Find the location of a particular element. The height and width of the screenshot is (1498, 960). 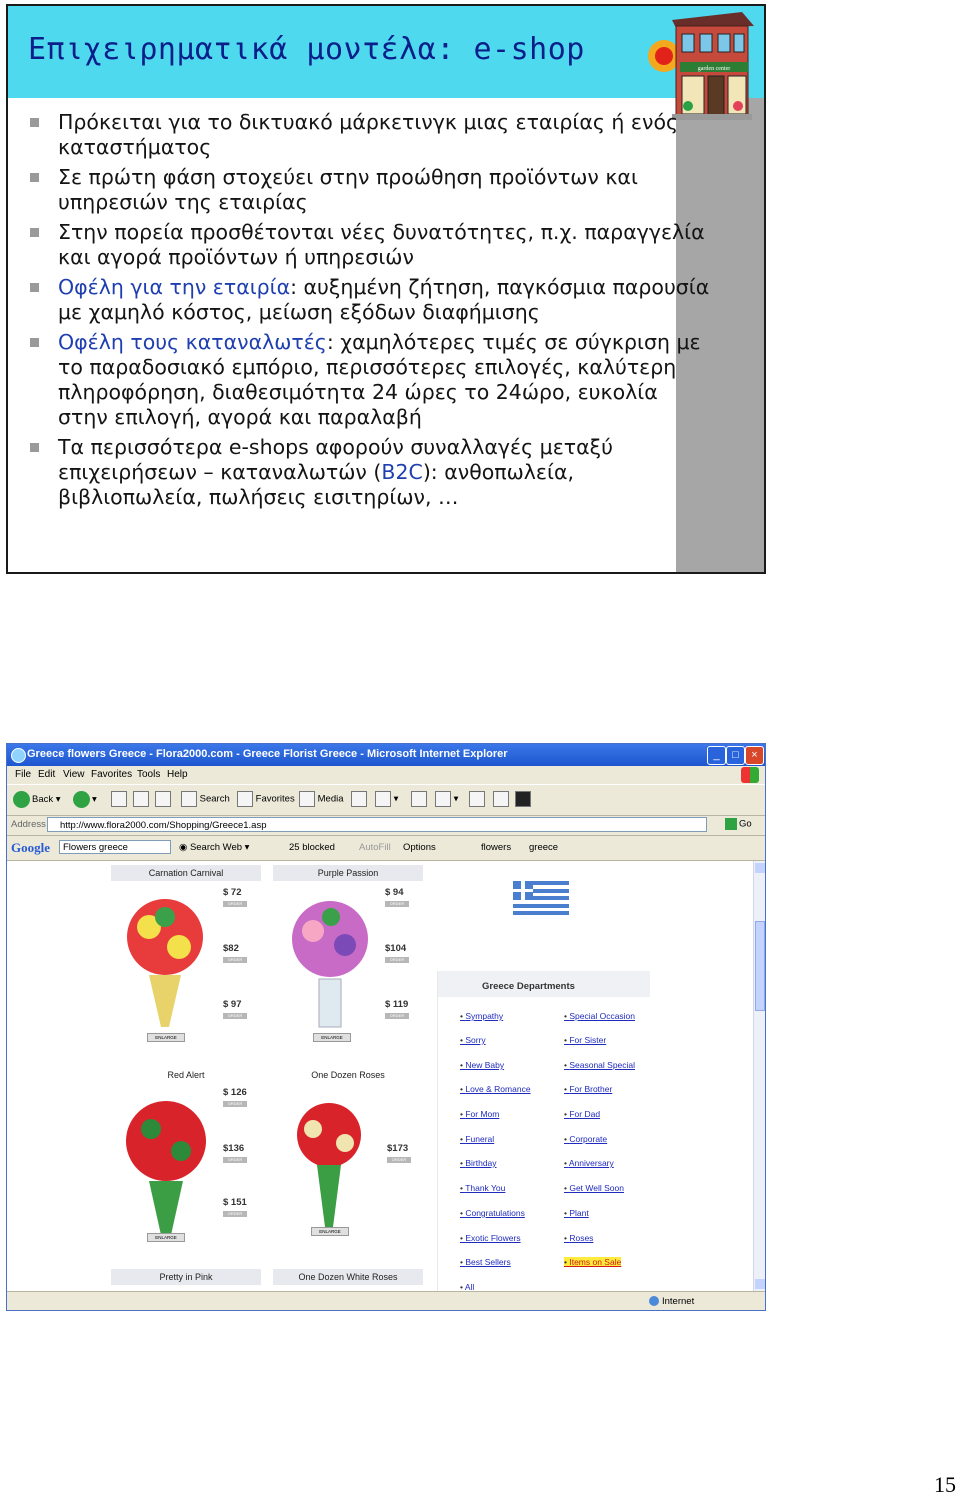

options-button: Options is located at coordinates (419, 847).